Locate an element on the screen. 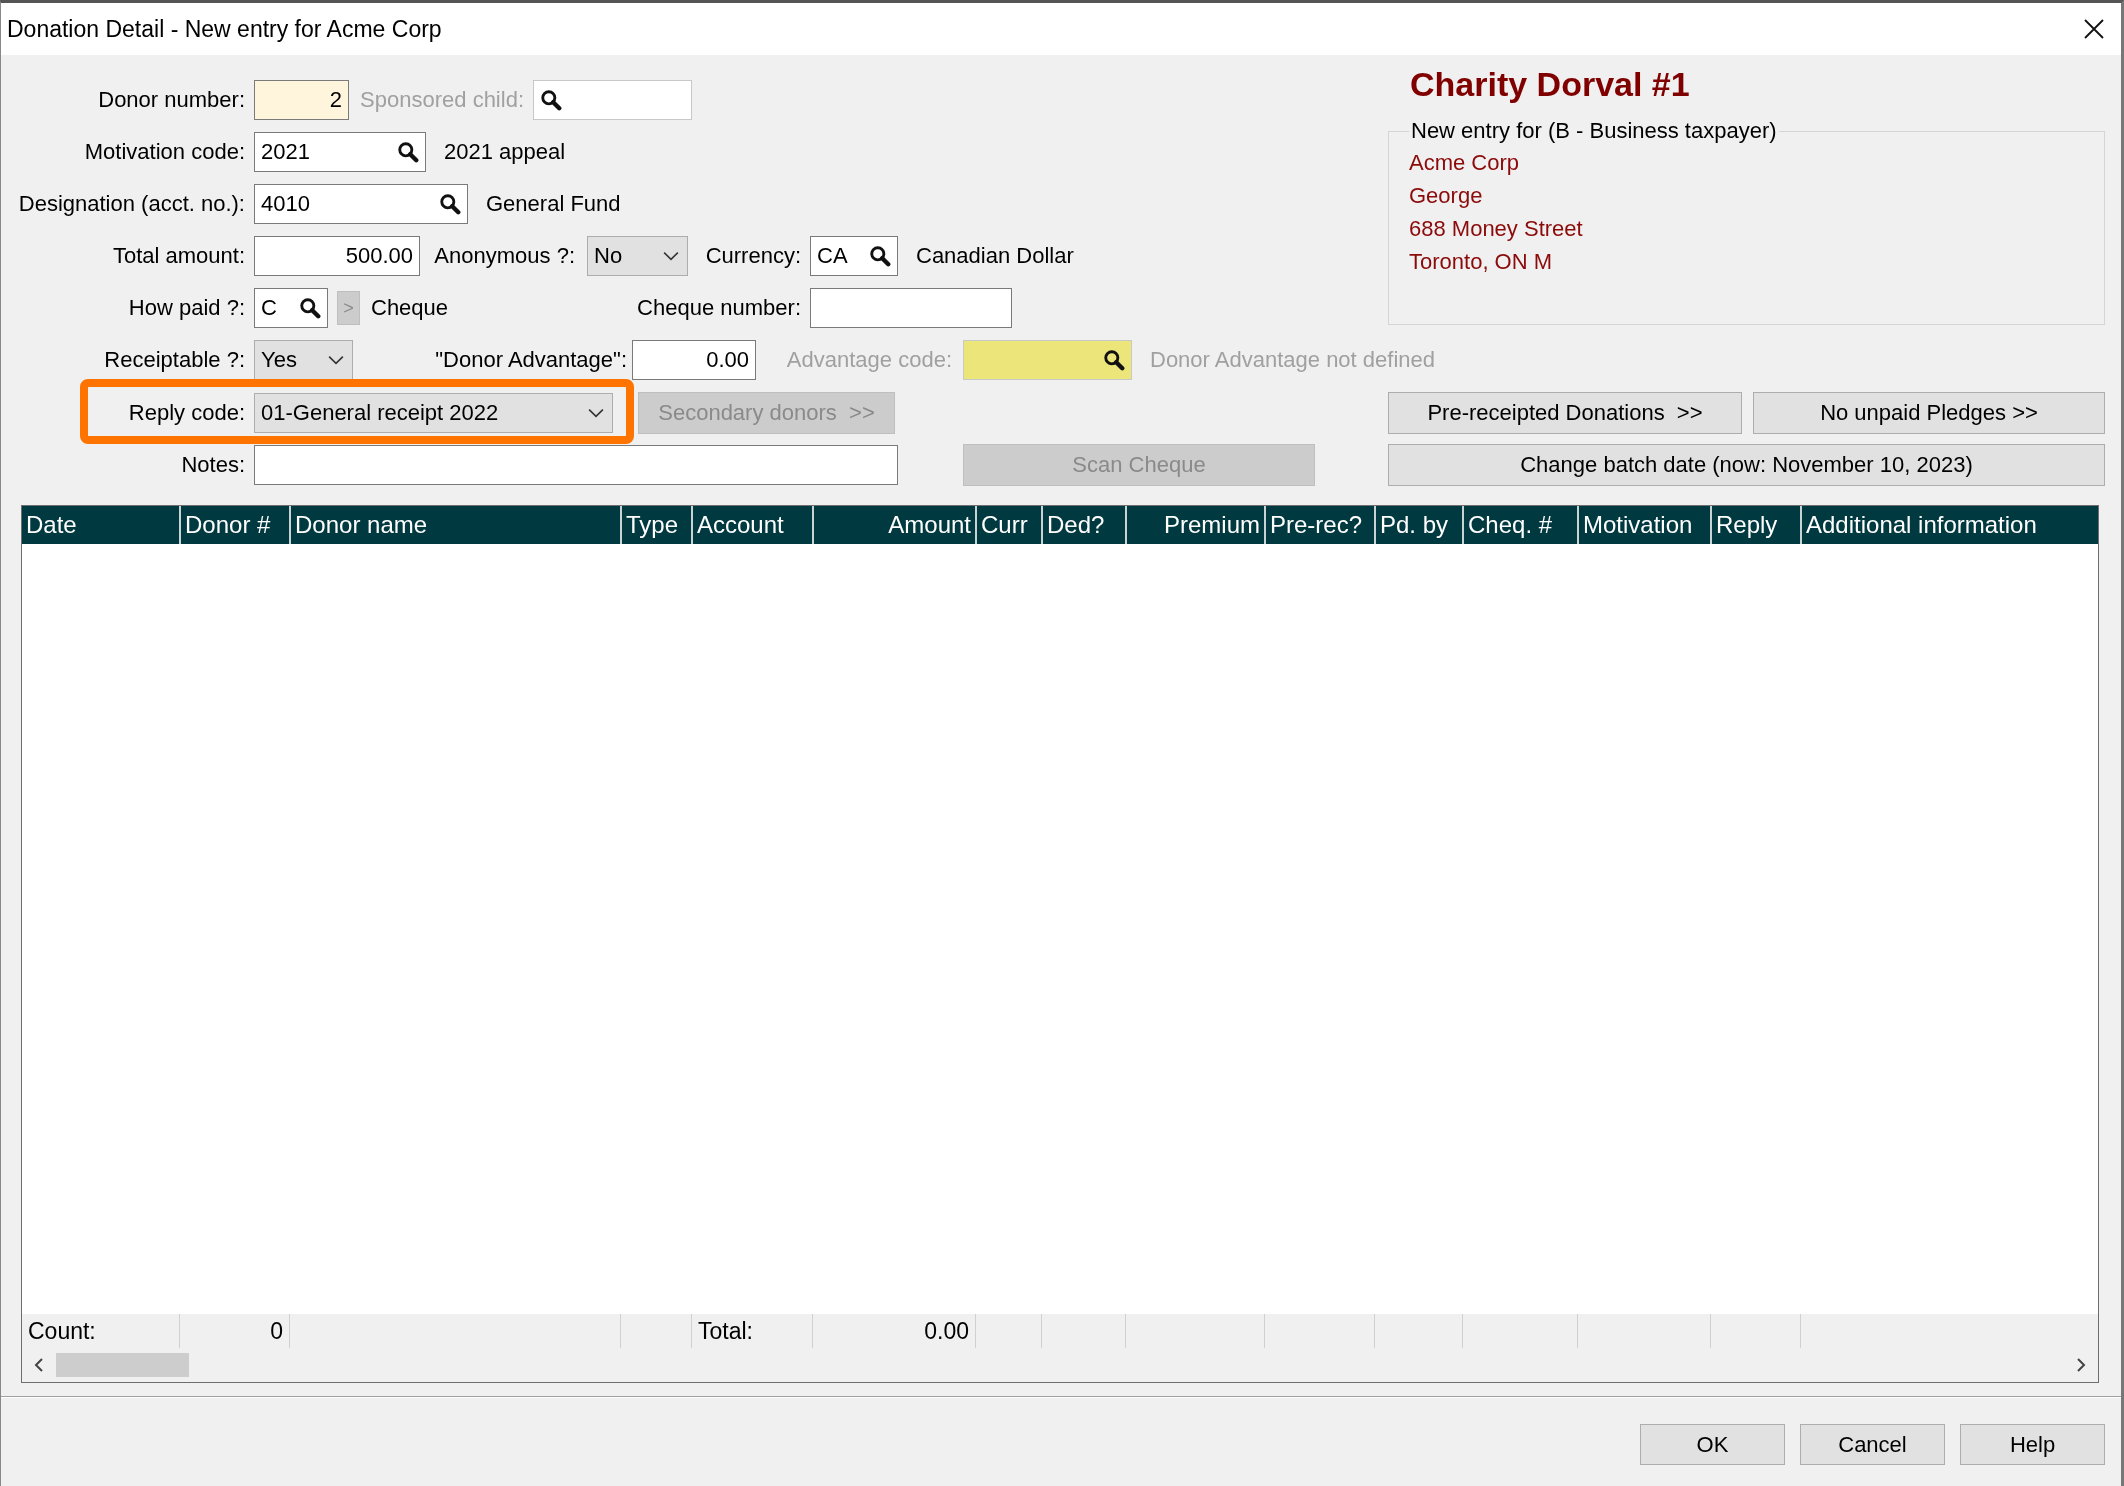 The height and width of the screenshot is (1486, 2124). column-header: Cheq. # is located at coordinates (1510, 525).